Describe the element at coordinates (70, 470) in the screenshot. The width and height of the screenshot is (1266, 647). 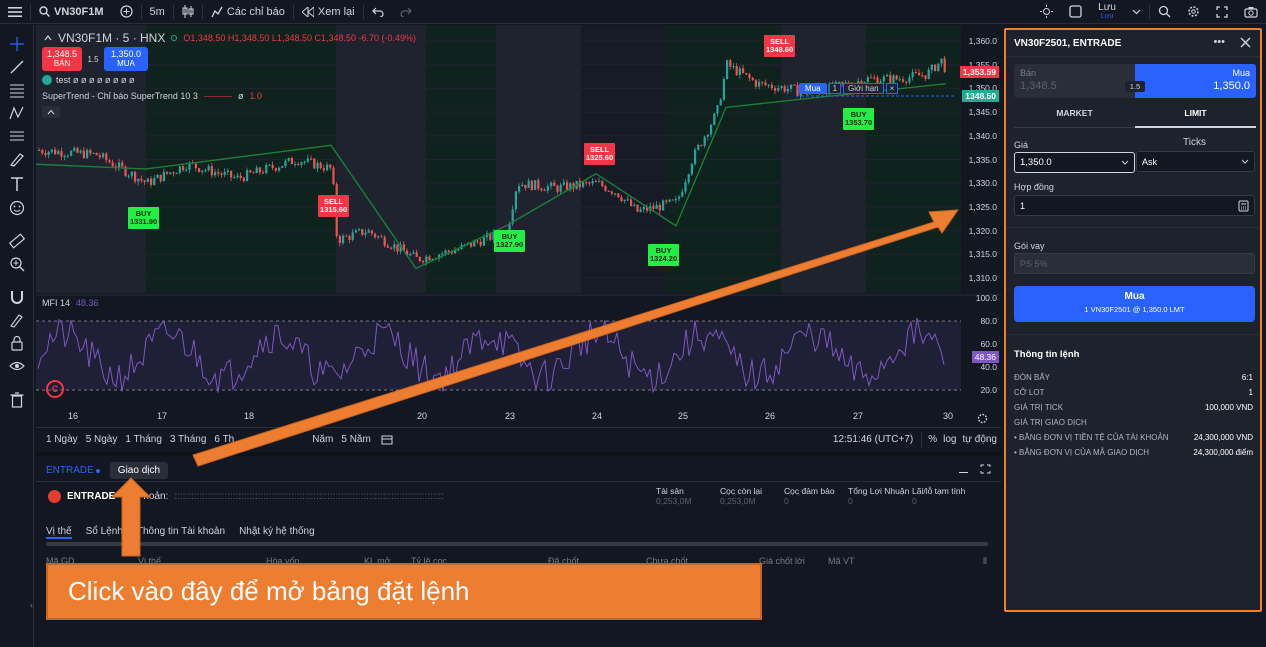
I see `broker-tab: ENTRADE` at that location.